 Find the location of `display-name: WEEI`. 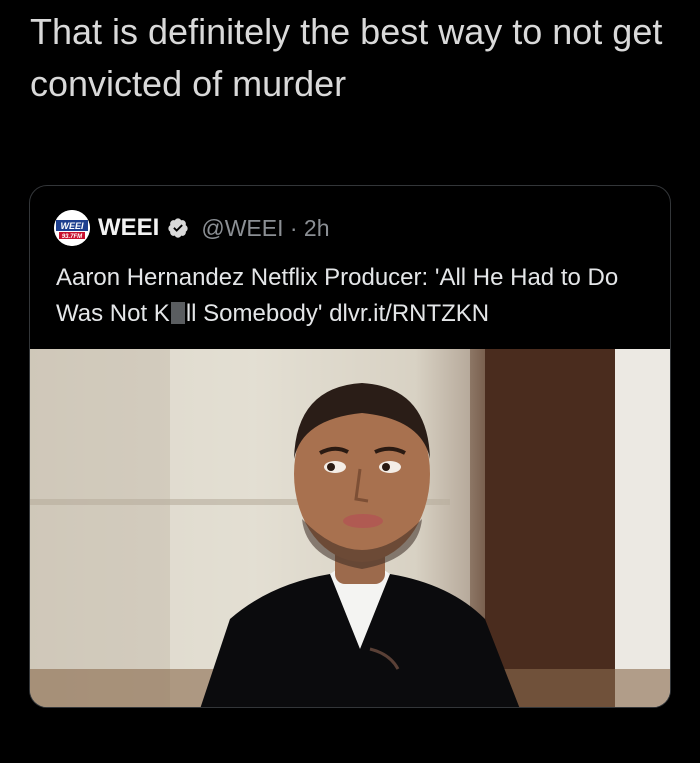

display-name: WEEI is located at coordinates (128, 228).